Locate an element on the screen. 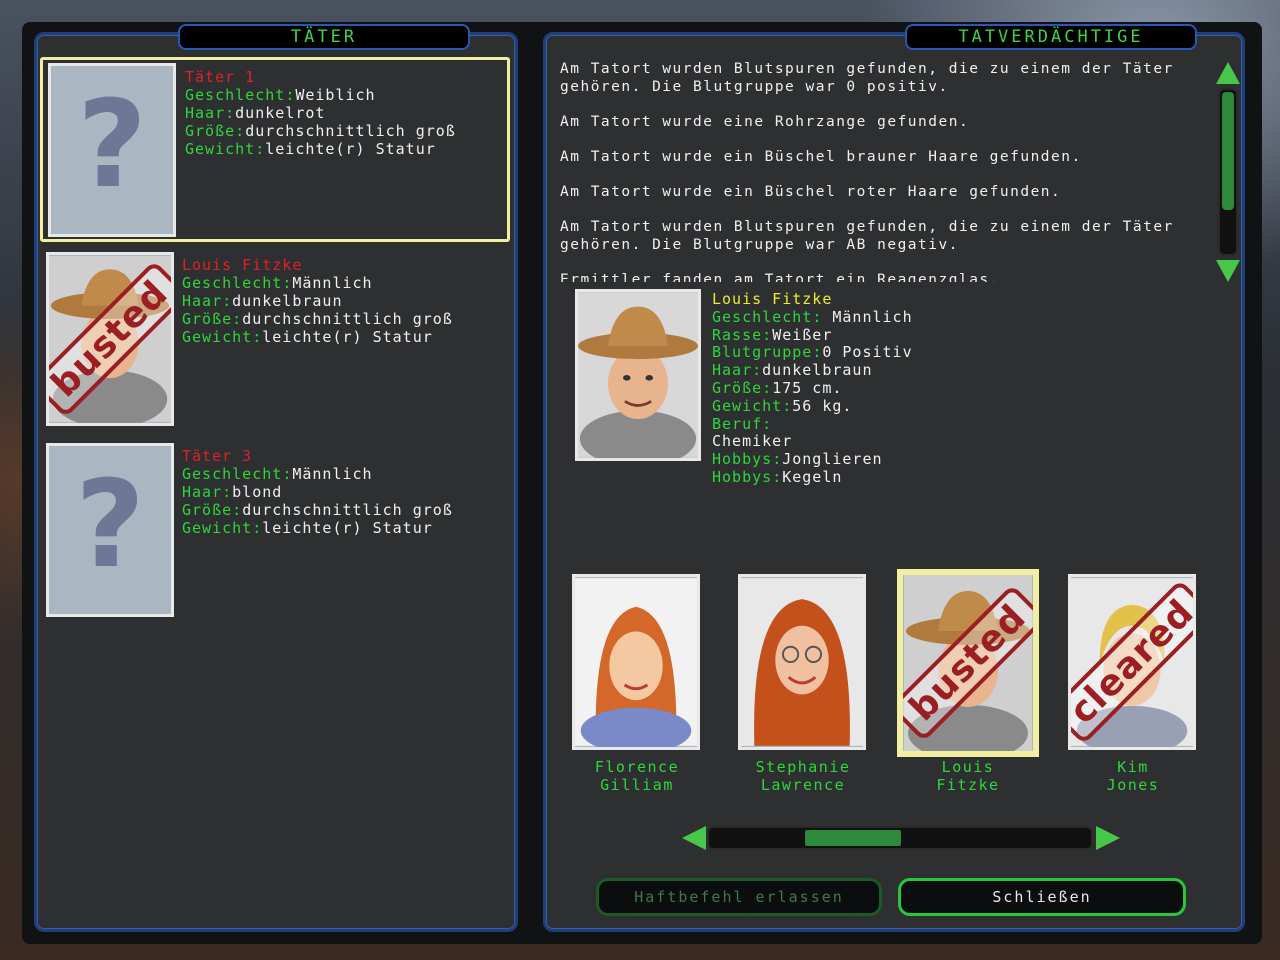  suspect-last-name: Fitzke is located at coordinates (968, 785).